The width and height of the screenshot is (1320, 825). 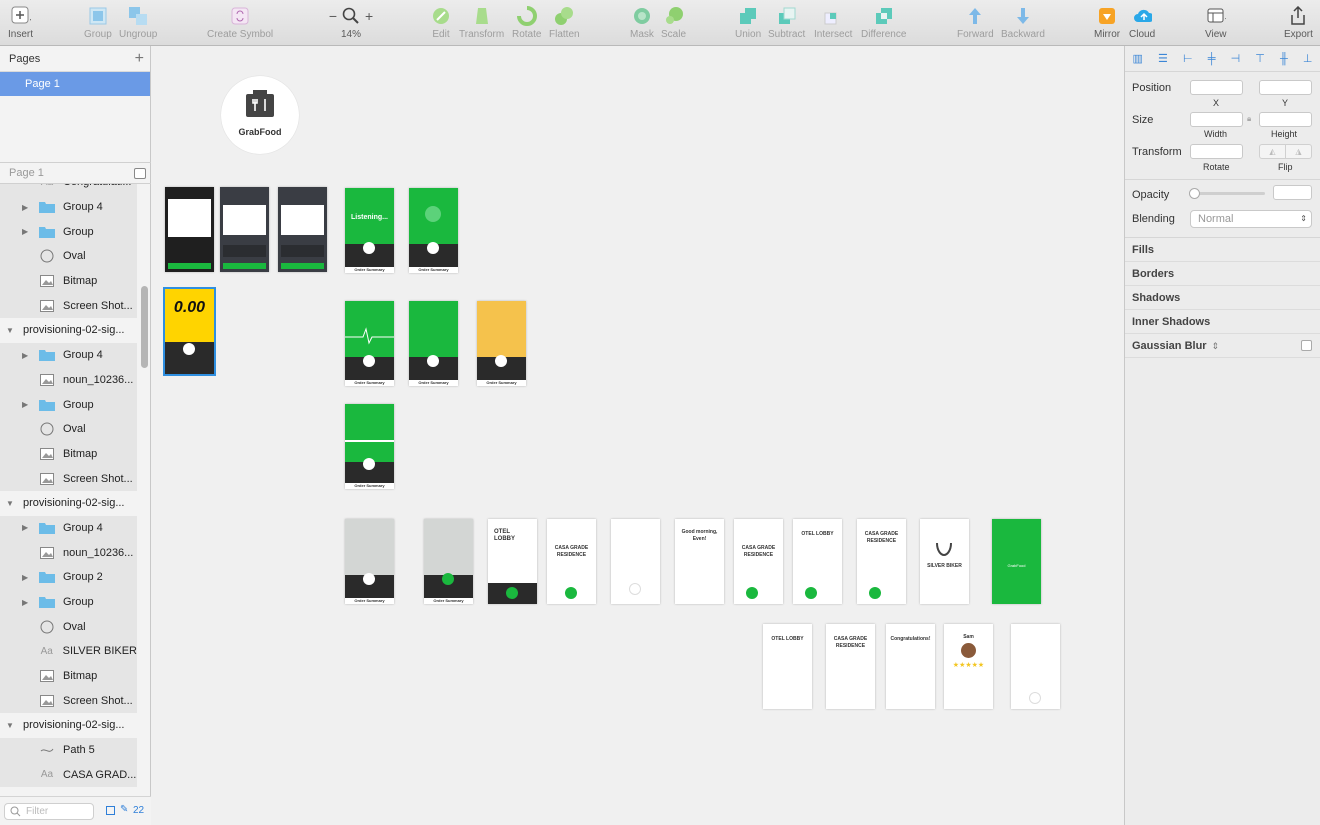 What do you see at coordinates (968, 666) in the screenshot?
I see `artboard-sam: Sam ★★★★★` at bounding box center [968, 666].